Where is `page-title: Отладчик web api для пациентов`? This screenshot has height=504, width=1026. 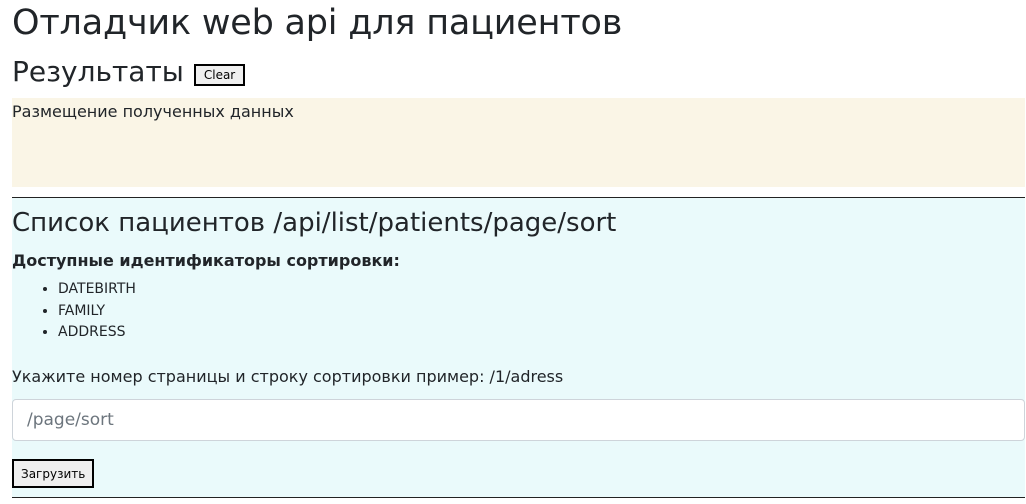
page-title: Отладчик web api для пациентов is located at coordinates (317, 23).